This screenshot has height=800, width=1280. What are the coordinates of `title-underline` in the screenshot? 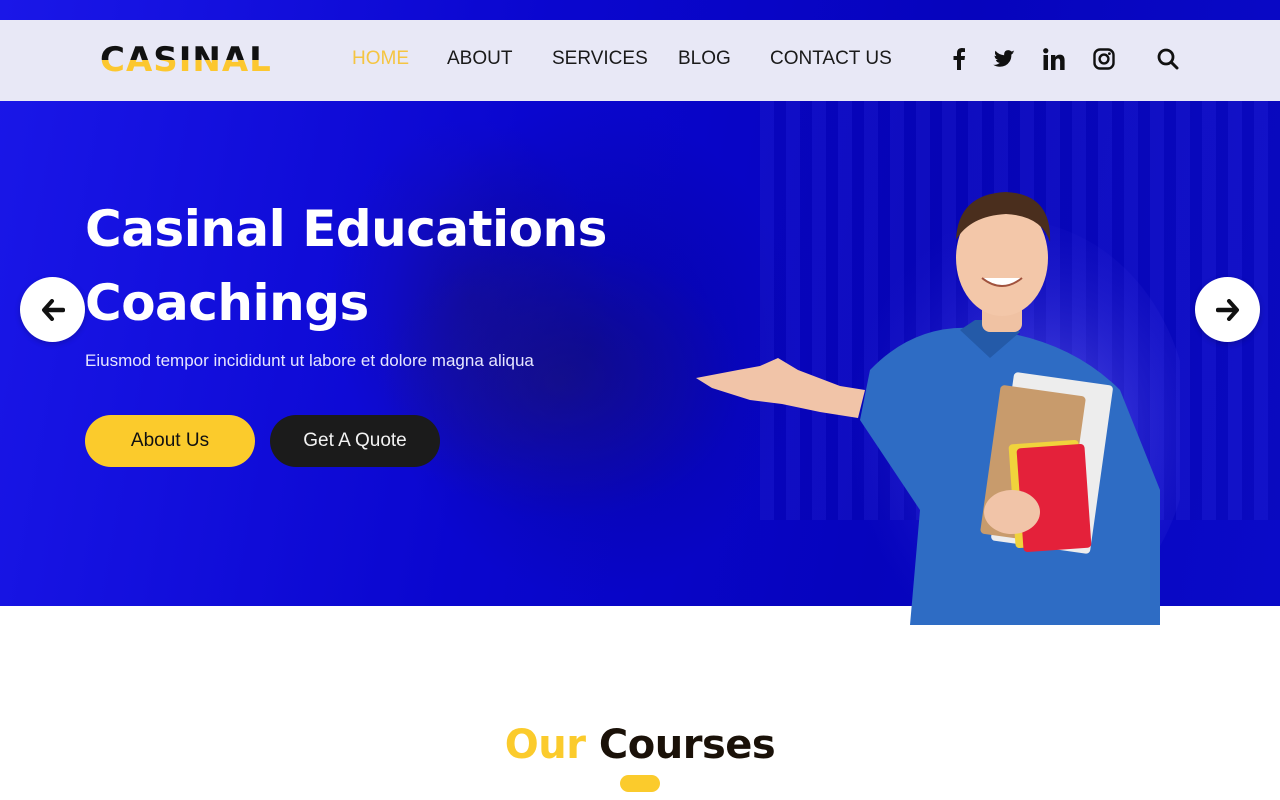 It's located at (640, 783).